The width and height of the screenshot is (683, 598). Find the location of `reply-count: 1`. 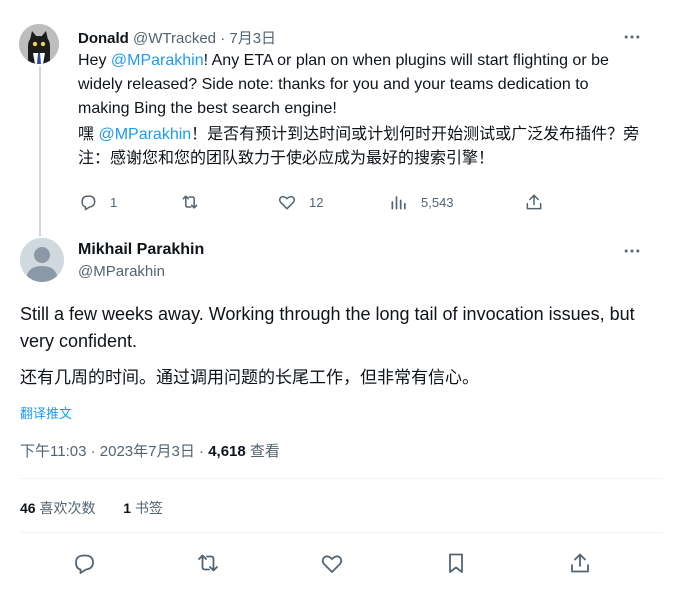

reply-count: 1 is located at coordinates (114, 202).